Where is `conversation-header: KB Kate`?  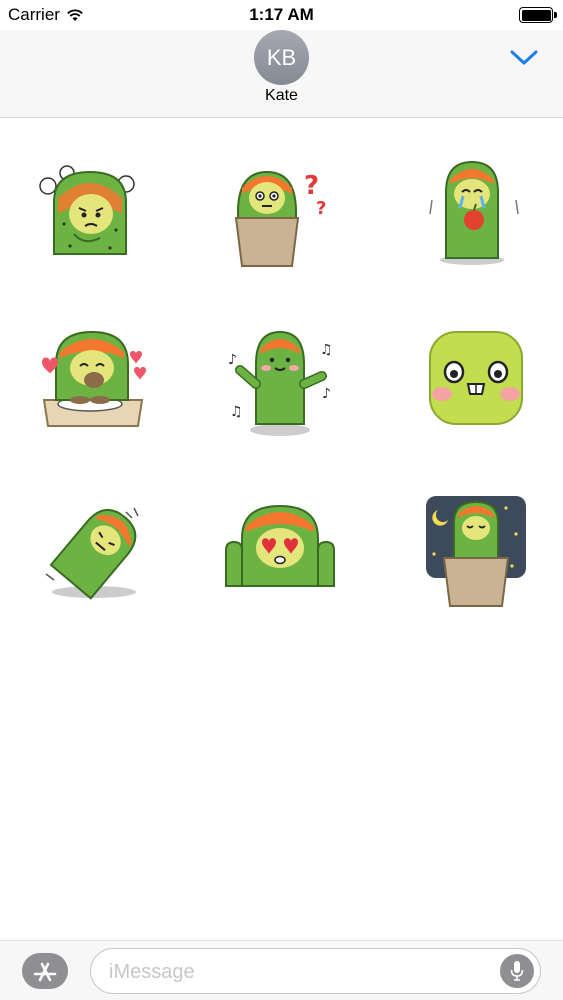
conversation-header: KB Kate is located at coordinates (281, 74).